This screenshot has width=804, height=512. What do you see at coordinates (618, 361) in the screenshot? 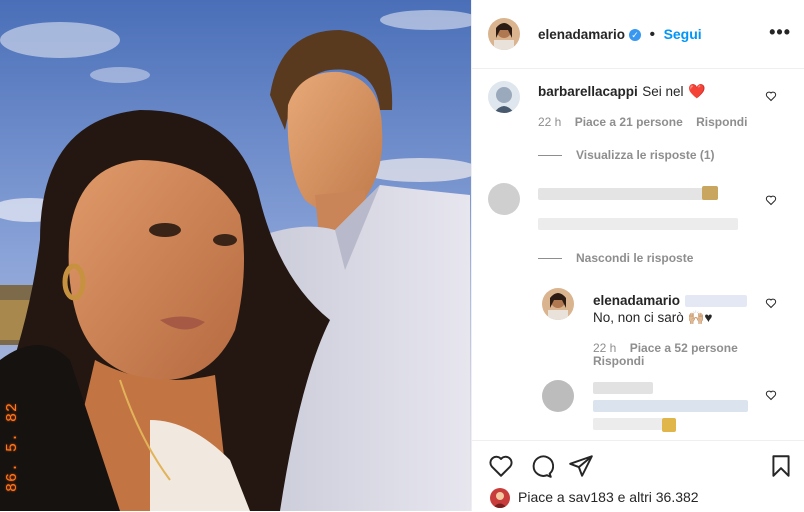
I see `reply-reply-button: Rispondi` at bounding box center [618, 361].